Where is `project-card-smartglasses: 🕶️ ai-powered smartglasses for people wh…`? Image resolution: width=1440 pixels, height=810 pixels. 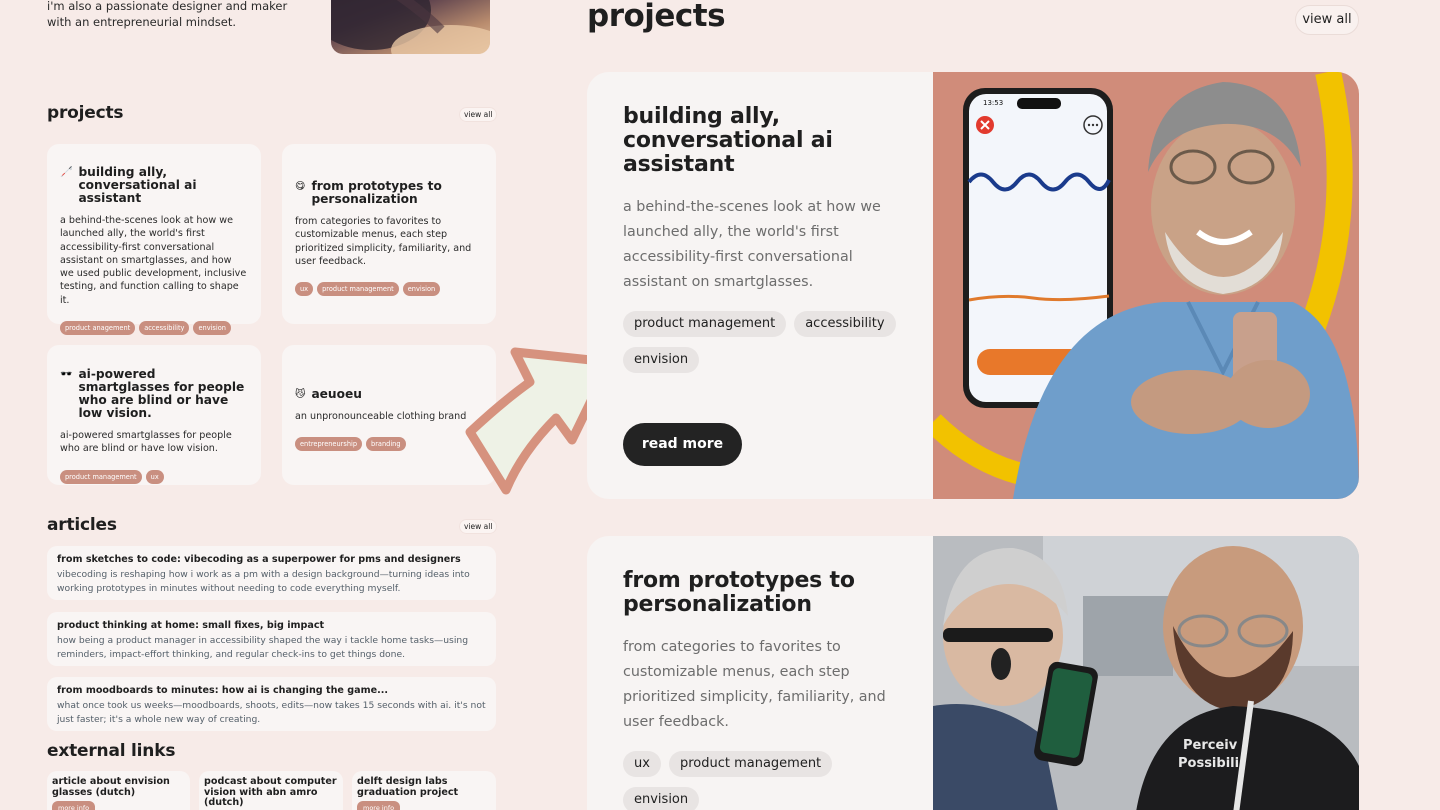
project-card-smartglasses: 🕶️ ai-powered smartglasses for people wh… is located at coordinates (154, 415).